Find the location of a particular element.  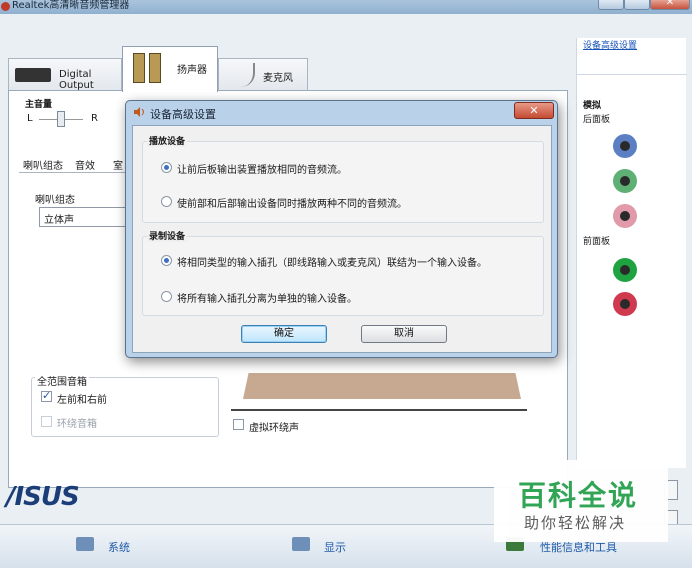

virtual-surround-label: 虚拟环绕声 is located at coordinates (274, 428).